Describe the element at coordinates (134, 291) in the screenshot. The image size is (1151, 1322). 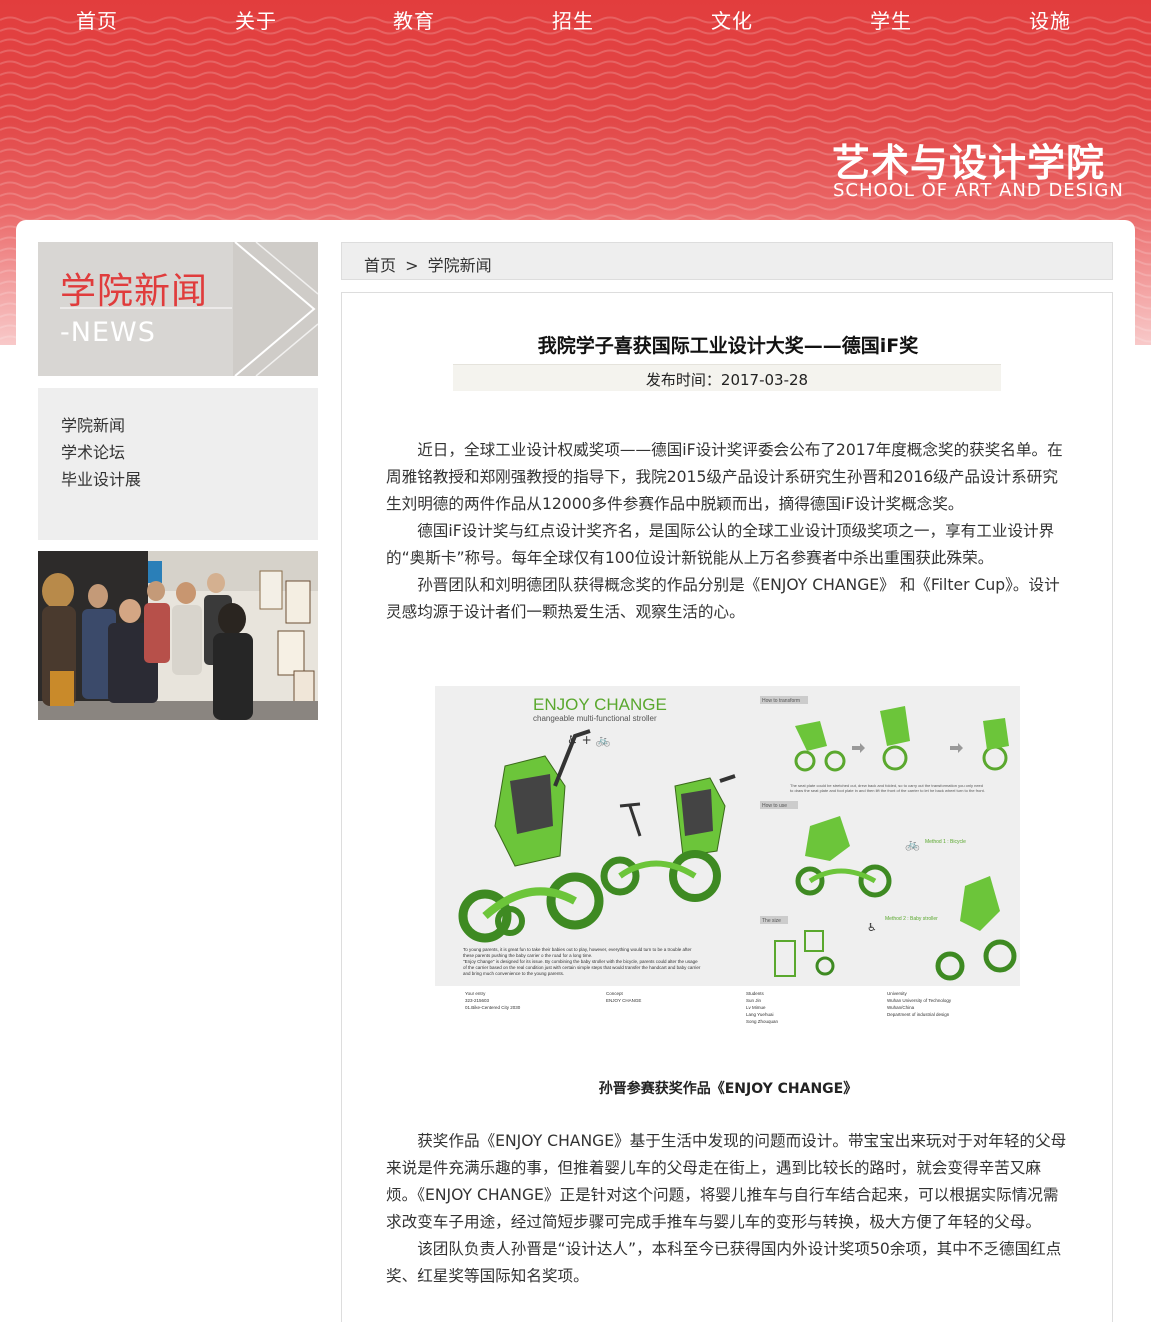
I see `sidebar-title-cn: 学院新闻` at that location.